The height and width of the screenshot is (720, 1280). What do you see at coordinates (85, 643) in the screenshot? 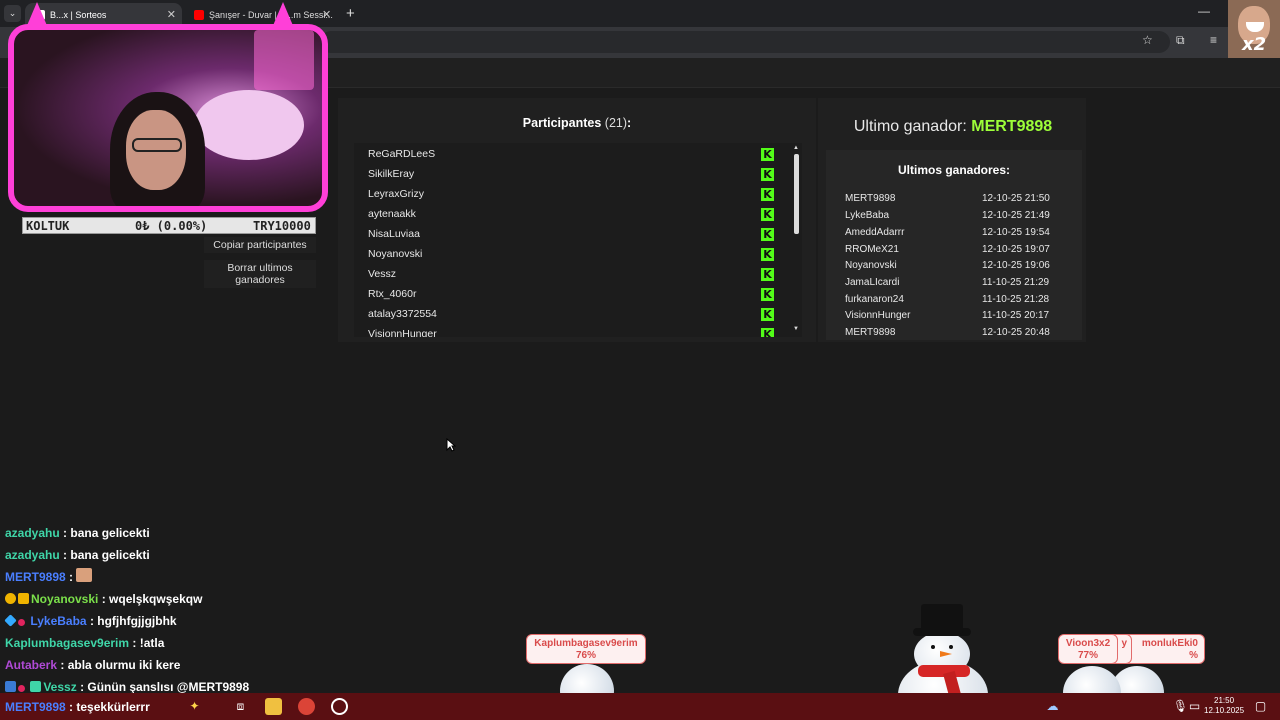
I see `chat-message: Kaplumbagasev9erim : !atla` at bounding box center [85, 643].